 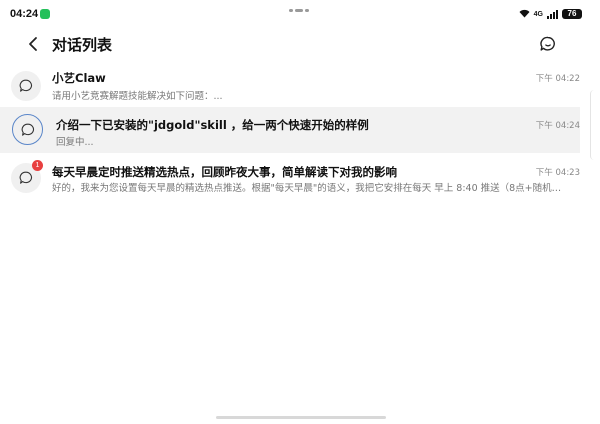 What do you see at coordinates (45, 14) in the screenshot?
I see `wechat-icon` at bounding box center [45, 14].